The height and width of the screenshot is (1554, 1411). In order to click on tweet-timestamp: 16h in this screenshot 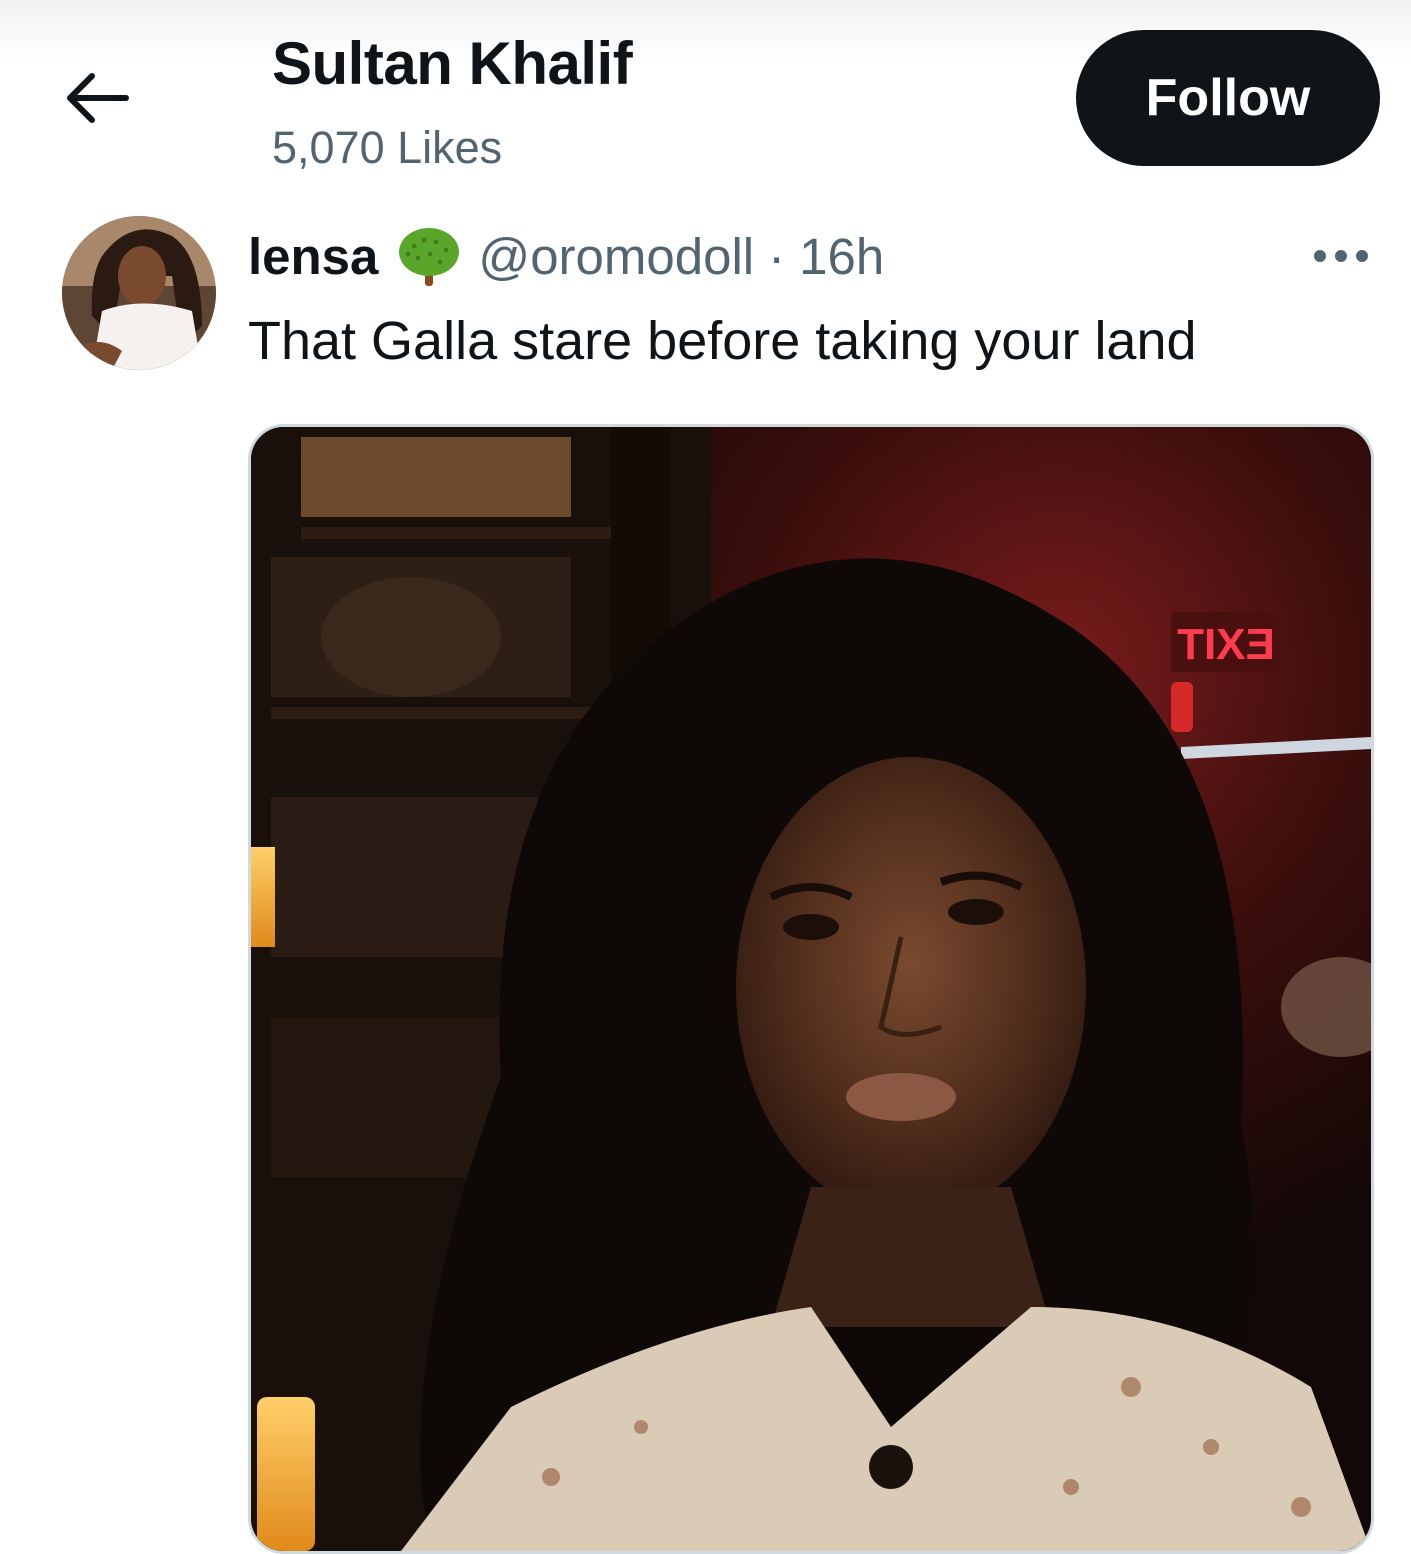, I will do `click(841, 257)`.